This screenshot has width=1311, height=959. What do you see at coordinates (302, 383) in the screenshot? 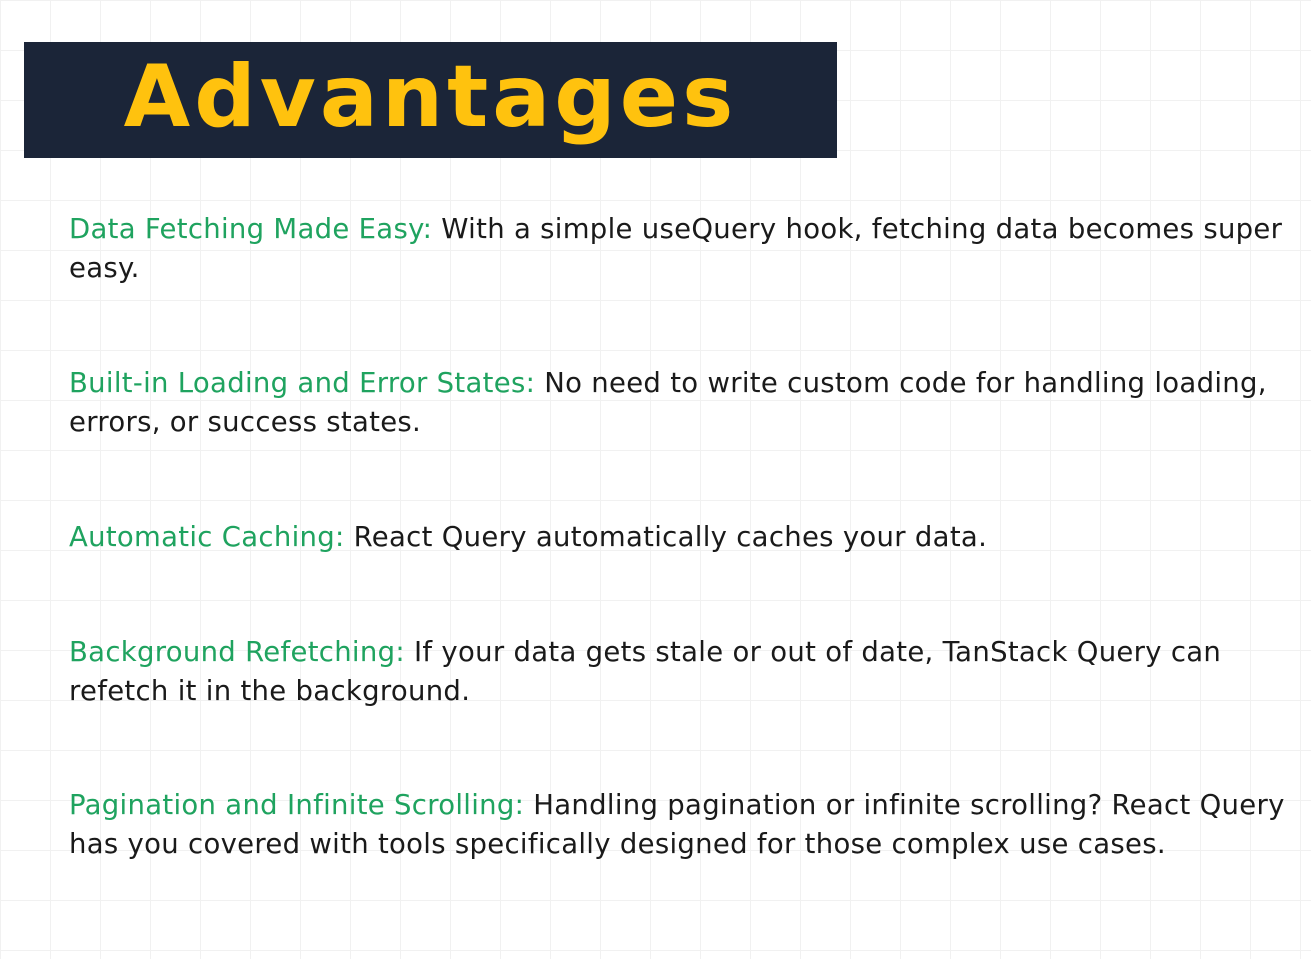
I see `advantage-label: Built-in Loading and Error States:` at bounding box center [302, 383].